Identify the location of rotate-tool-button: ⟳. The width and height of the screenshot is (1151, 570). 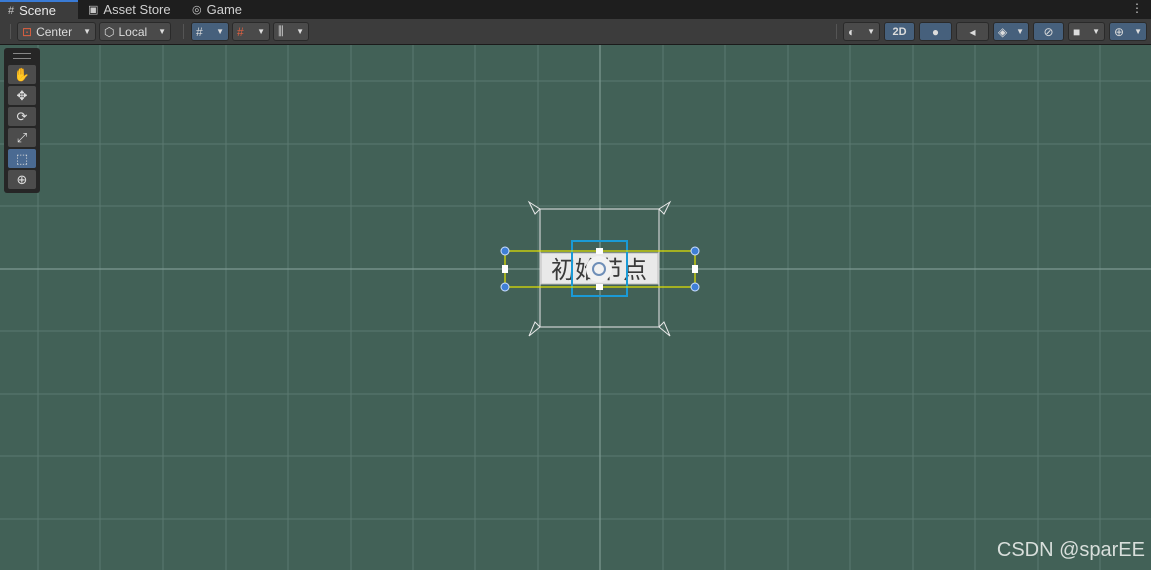
(22, 116).